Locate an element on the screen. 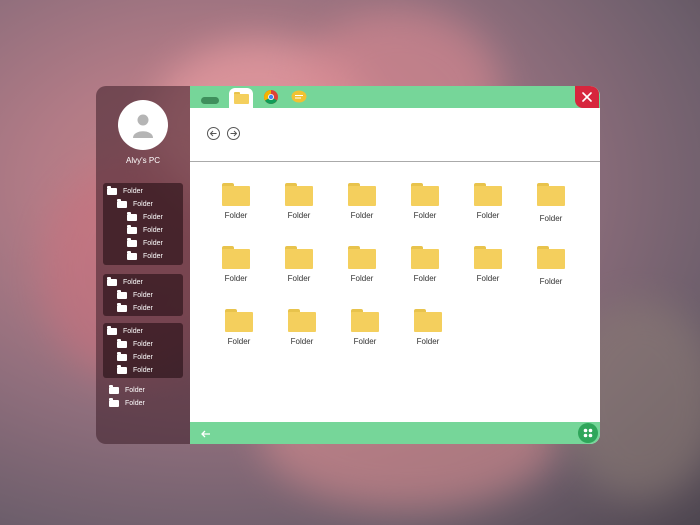  close-icon is located at coordinates (587, 97).